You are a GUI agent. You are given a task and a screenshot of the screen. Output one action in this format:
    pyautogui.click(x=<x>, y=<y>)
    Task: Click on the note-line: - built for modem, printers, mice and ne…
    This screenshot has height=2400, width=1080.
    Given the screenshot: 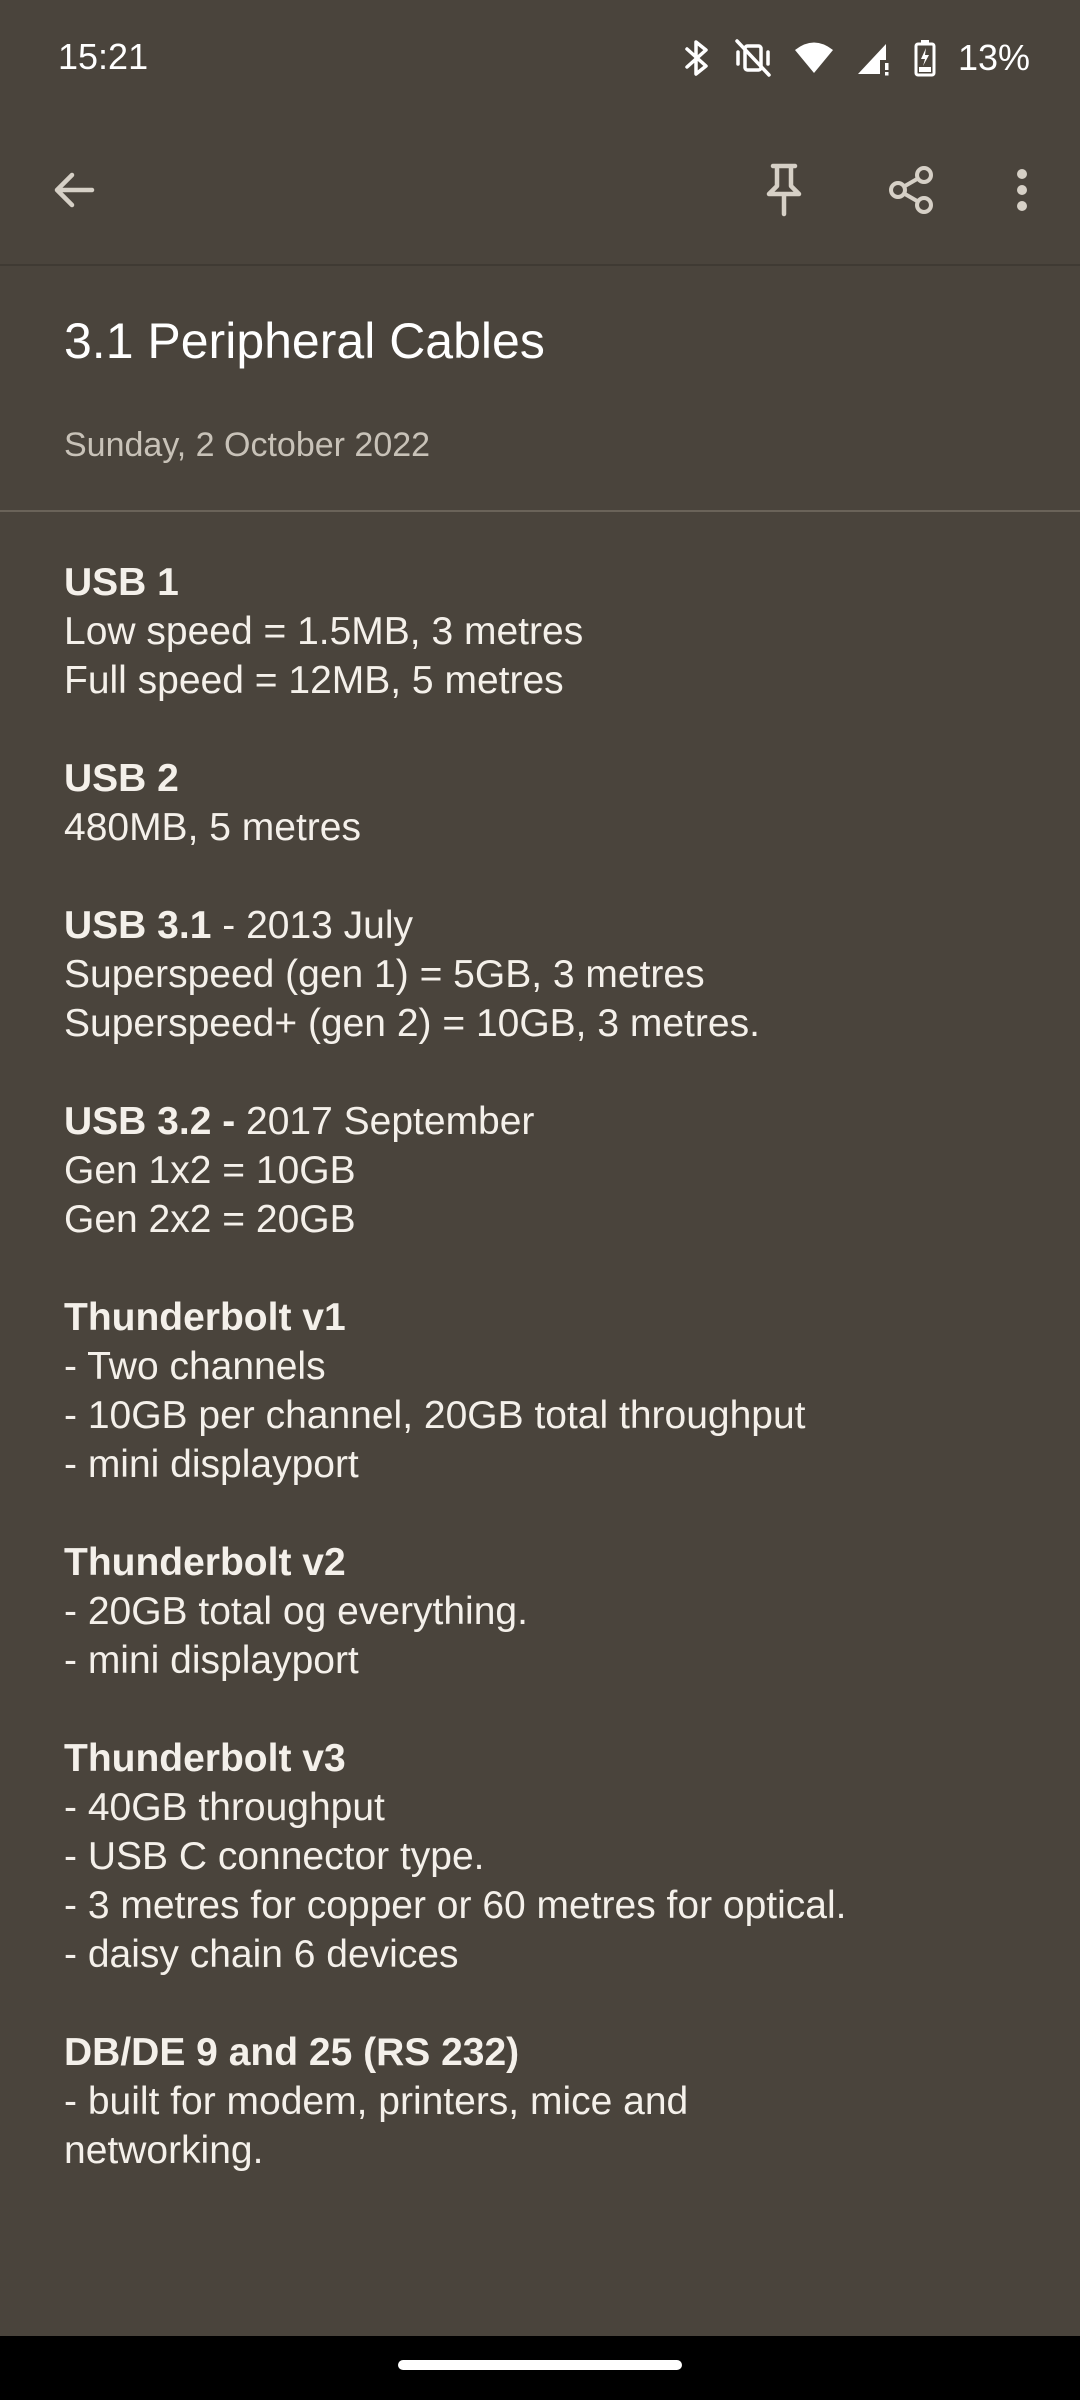 What is the action you would take?
    pyautogui.click(x=376, y=2126)
    